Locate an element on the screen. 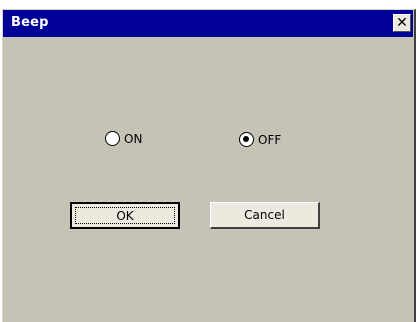  focus-rectangle is located at coordinates (125, 215).